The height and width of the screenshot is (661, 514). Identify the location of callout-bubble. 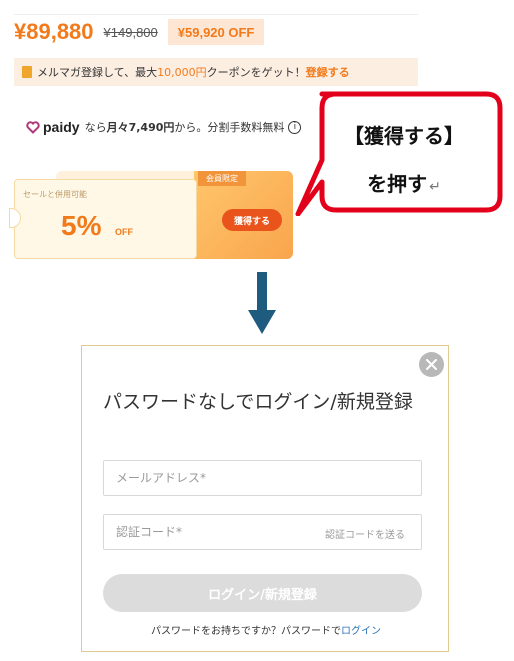
(399, 153).